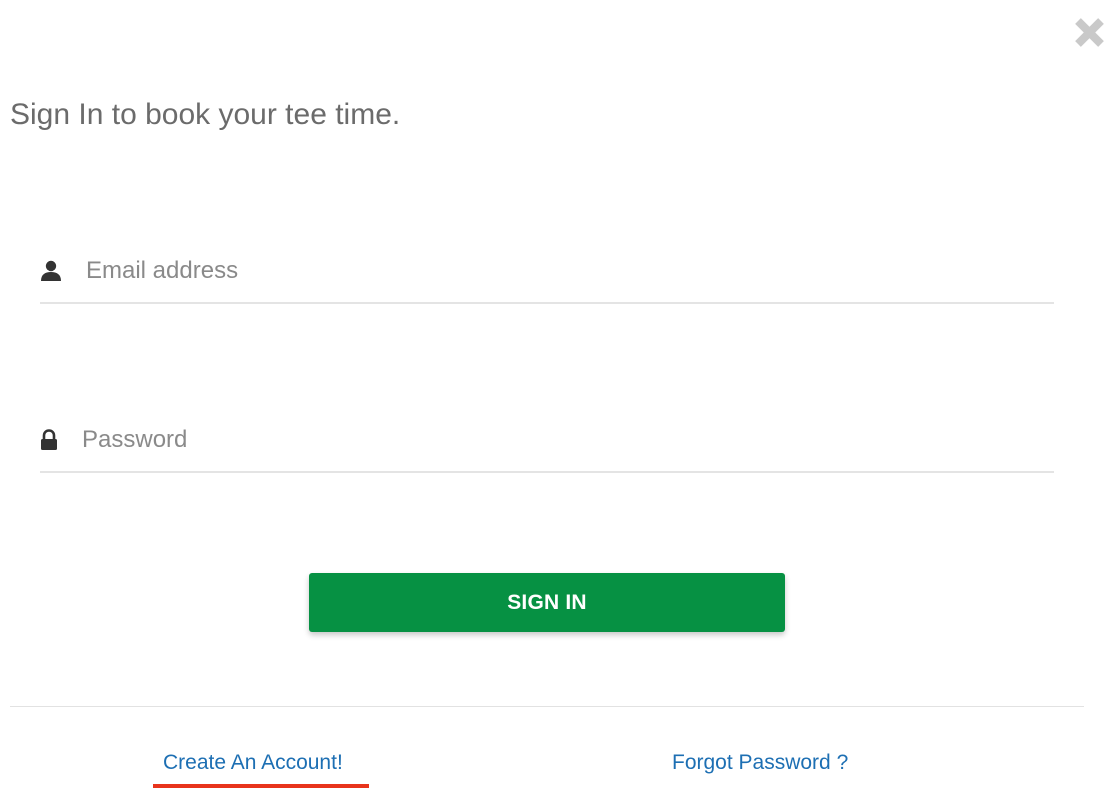 The height and width of the screenshot is (791, 1107). Describe the element at coordinates (547, 602) in the screenshot. I see `sign-in-button: SIGN IN` at that location.